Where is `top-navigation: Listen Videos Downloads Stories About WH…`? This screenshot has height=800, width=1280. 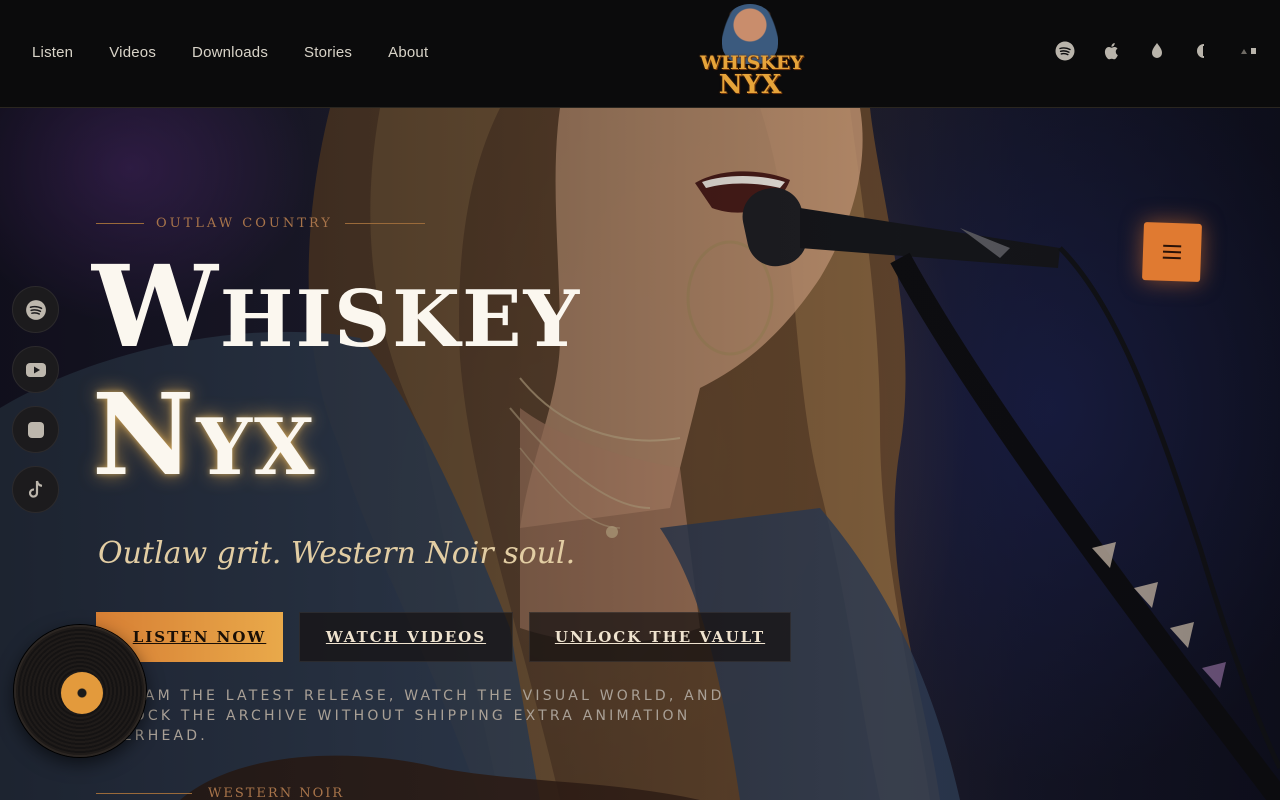 top-navigation: Listen Videos Downloads Stories About WH… is located at coordinates (640, 54).